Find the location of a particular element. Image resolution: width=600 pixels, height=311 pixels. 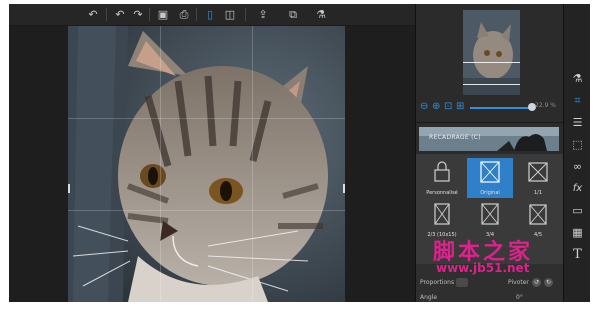

crop-tool-icon: ⌗ is located at coordinates (577, 100).